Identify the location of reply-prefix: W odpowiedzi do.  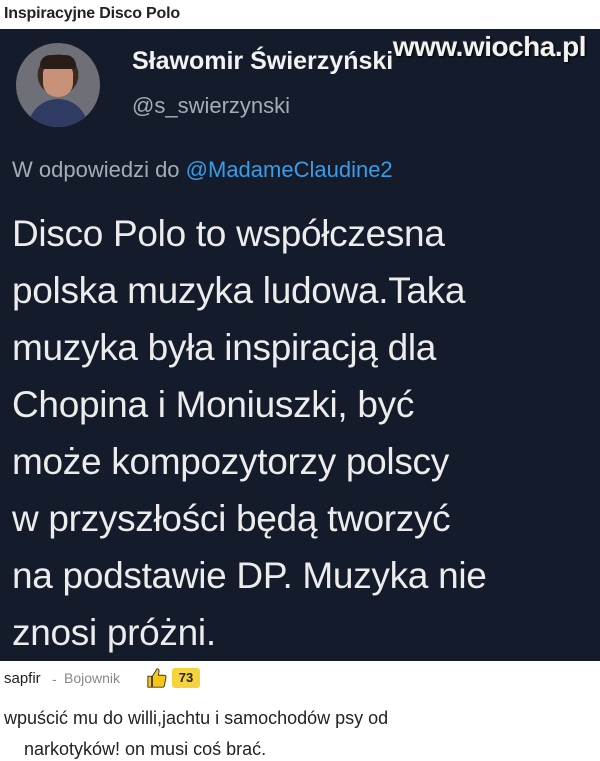
(99, 169).